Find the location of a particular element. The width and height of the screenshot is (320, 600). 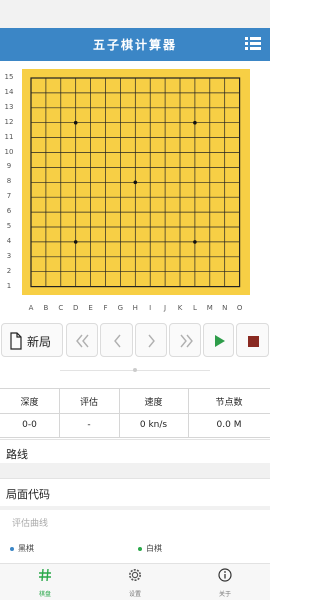

stat-header-speed: 速度 is located at coordinates (153, 403).